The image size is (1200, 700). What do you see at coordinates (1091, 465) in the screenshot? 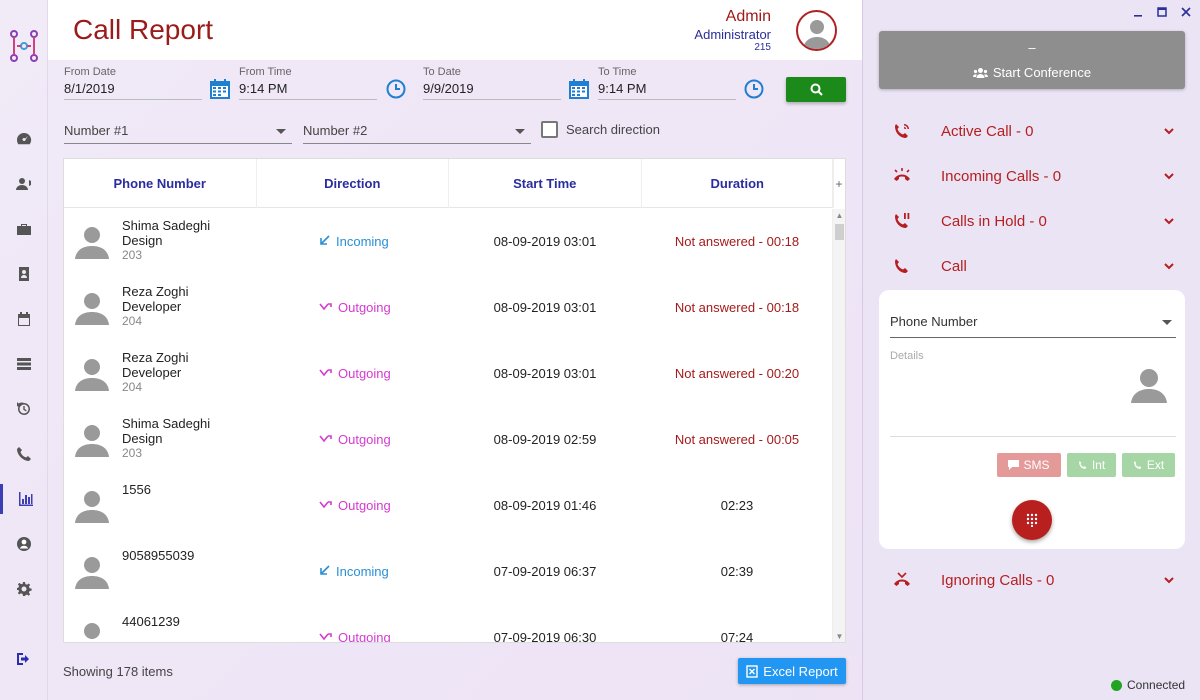
I see `internal-call-button: Int` at bounding box center [1091, 465].